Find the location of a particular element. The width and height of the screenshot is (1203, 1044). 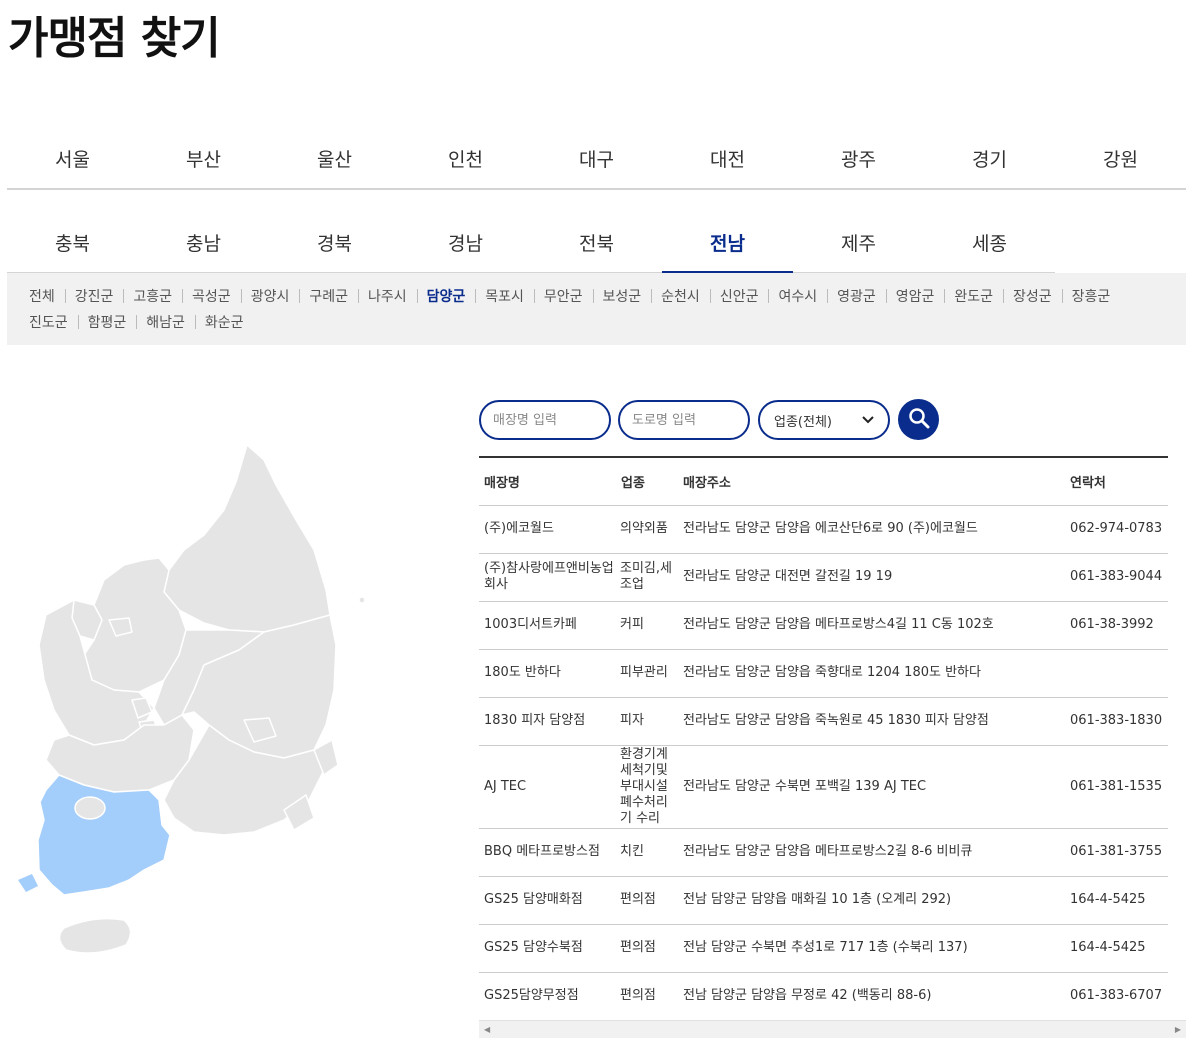

district-link: 신안군 is located at coordinates (749, 297).